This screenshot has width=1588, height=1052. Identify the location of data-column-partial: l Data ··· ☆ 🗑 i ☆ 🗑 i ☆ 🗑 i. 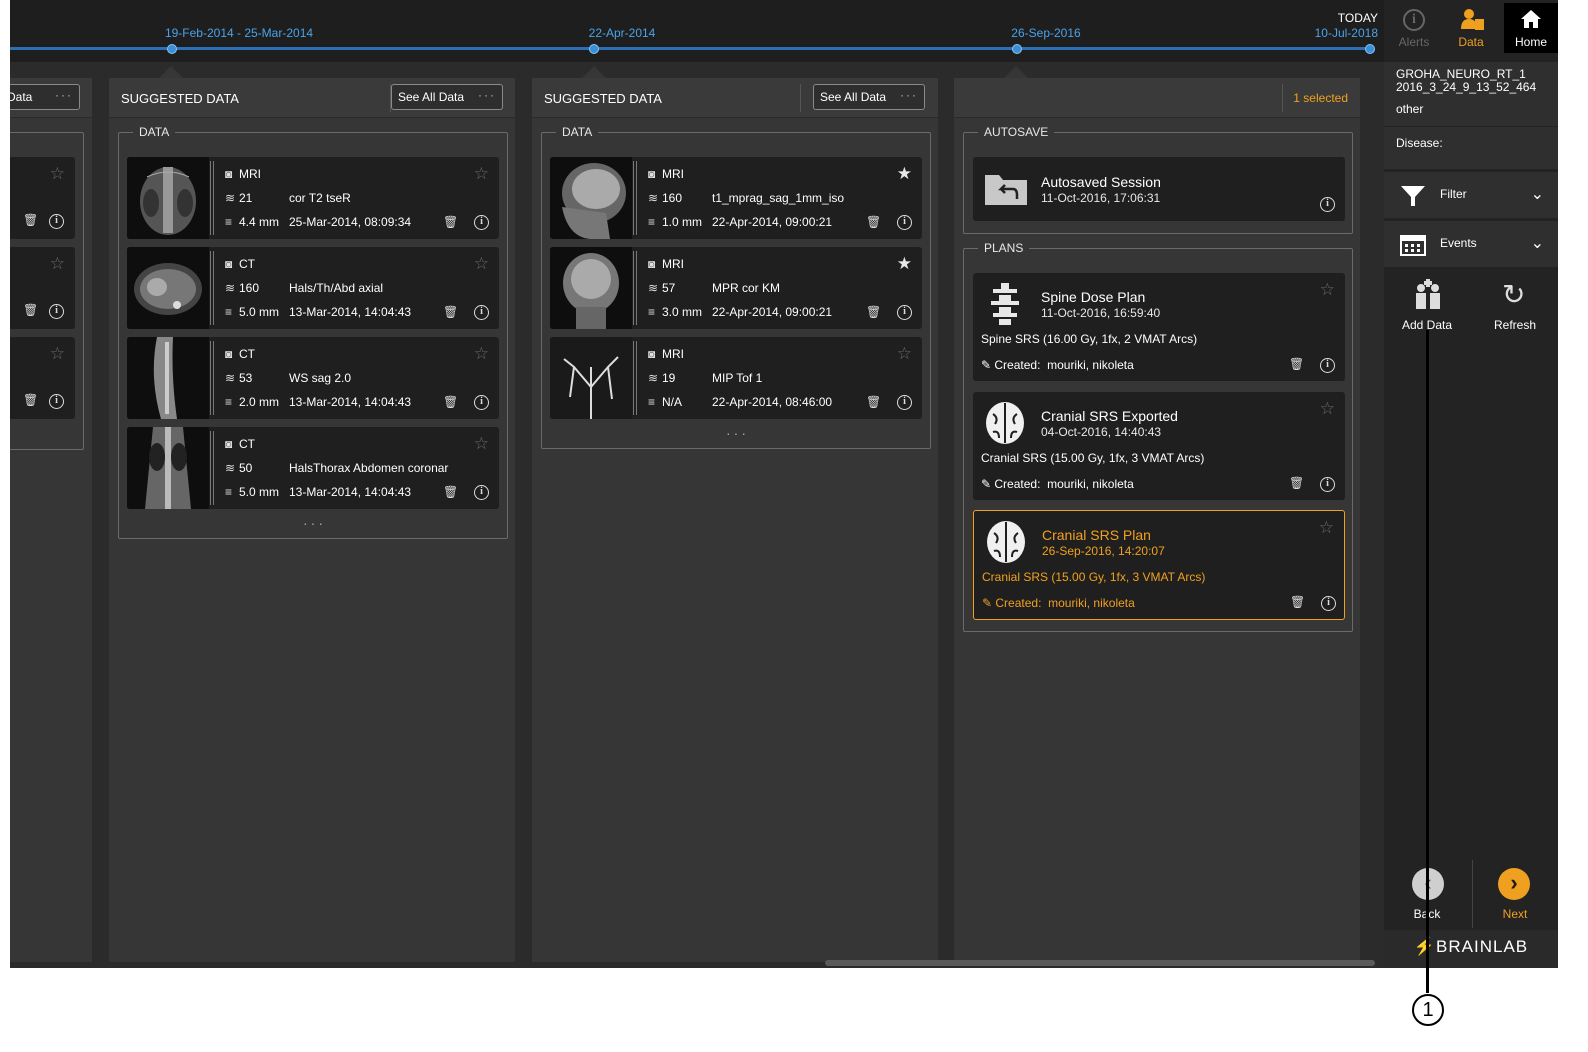
(51, 520).